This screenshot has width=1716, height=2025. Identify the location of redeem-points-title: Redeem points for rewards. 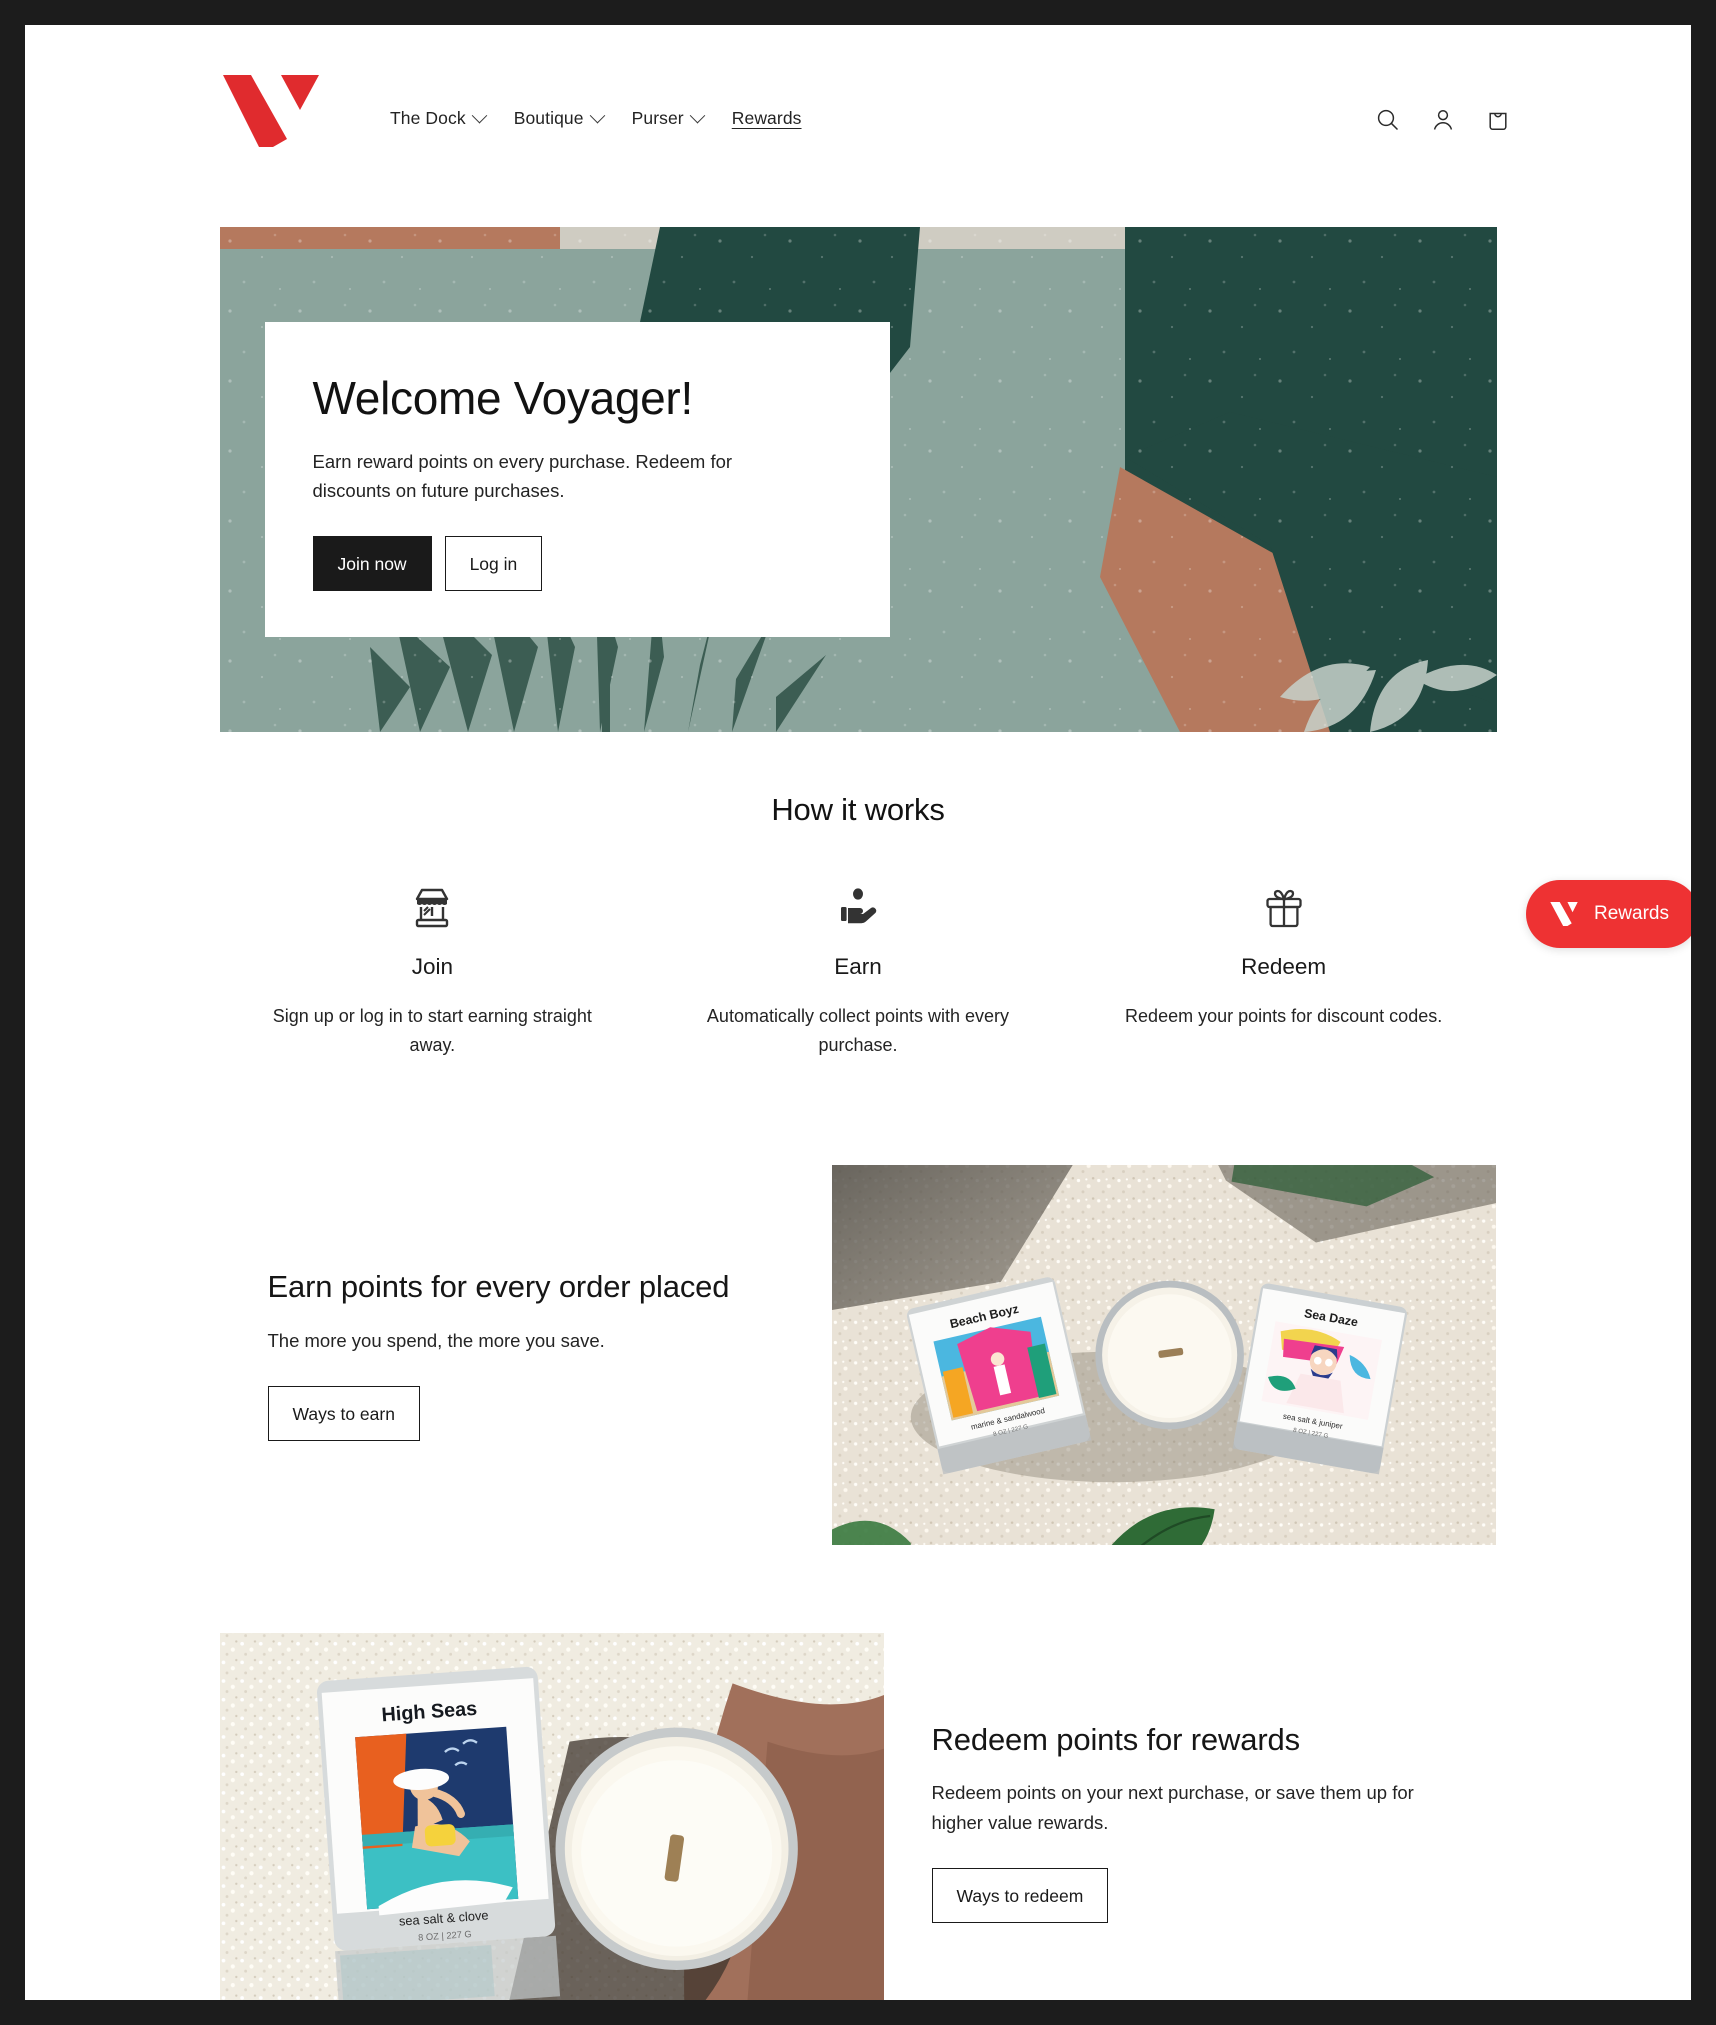
(1116, 1739).